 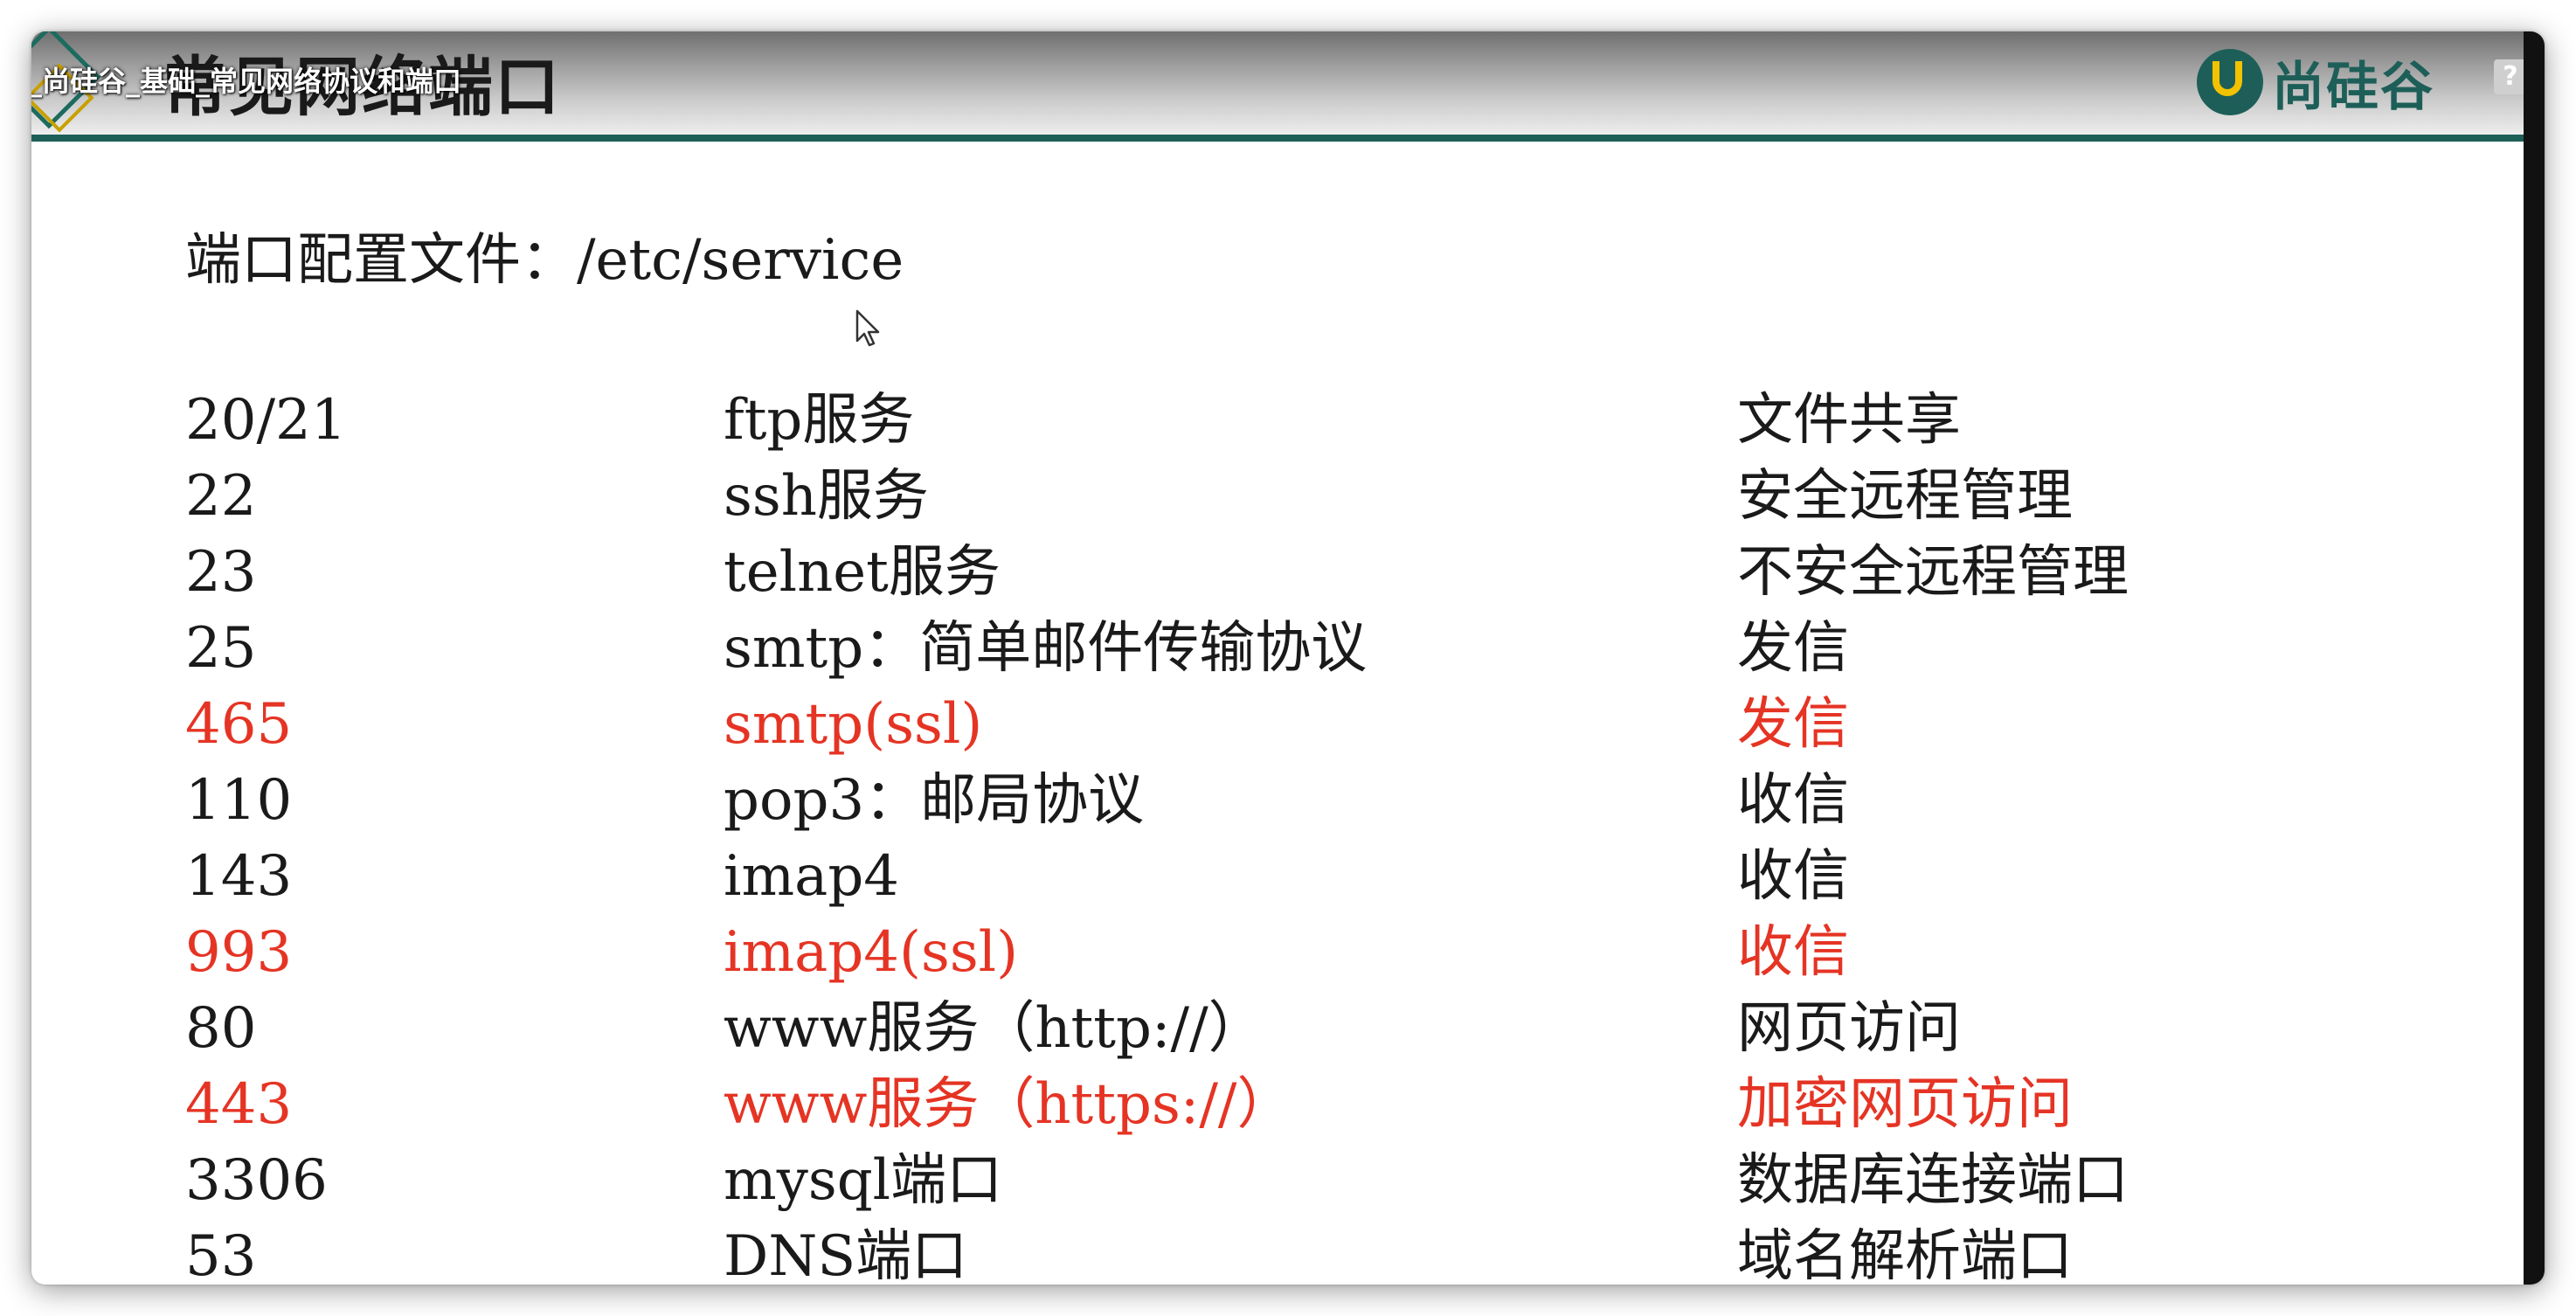 What do you see at coordinates (239, 876) in the screenshot?
I see `port-number: 143` at bounding box center [239, 876].